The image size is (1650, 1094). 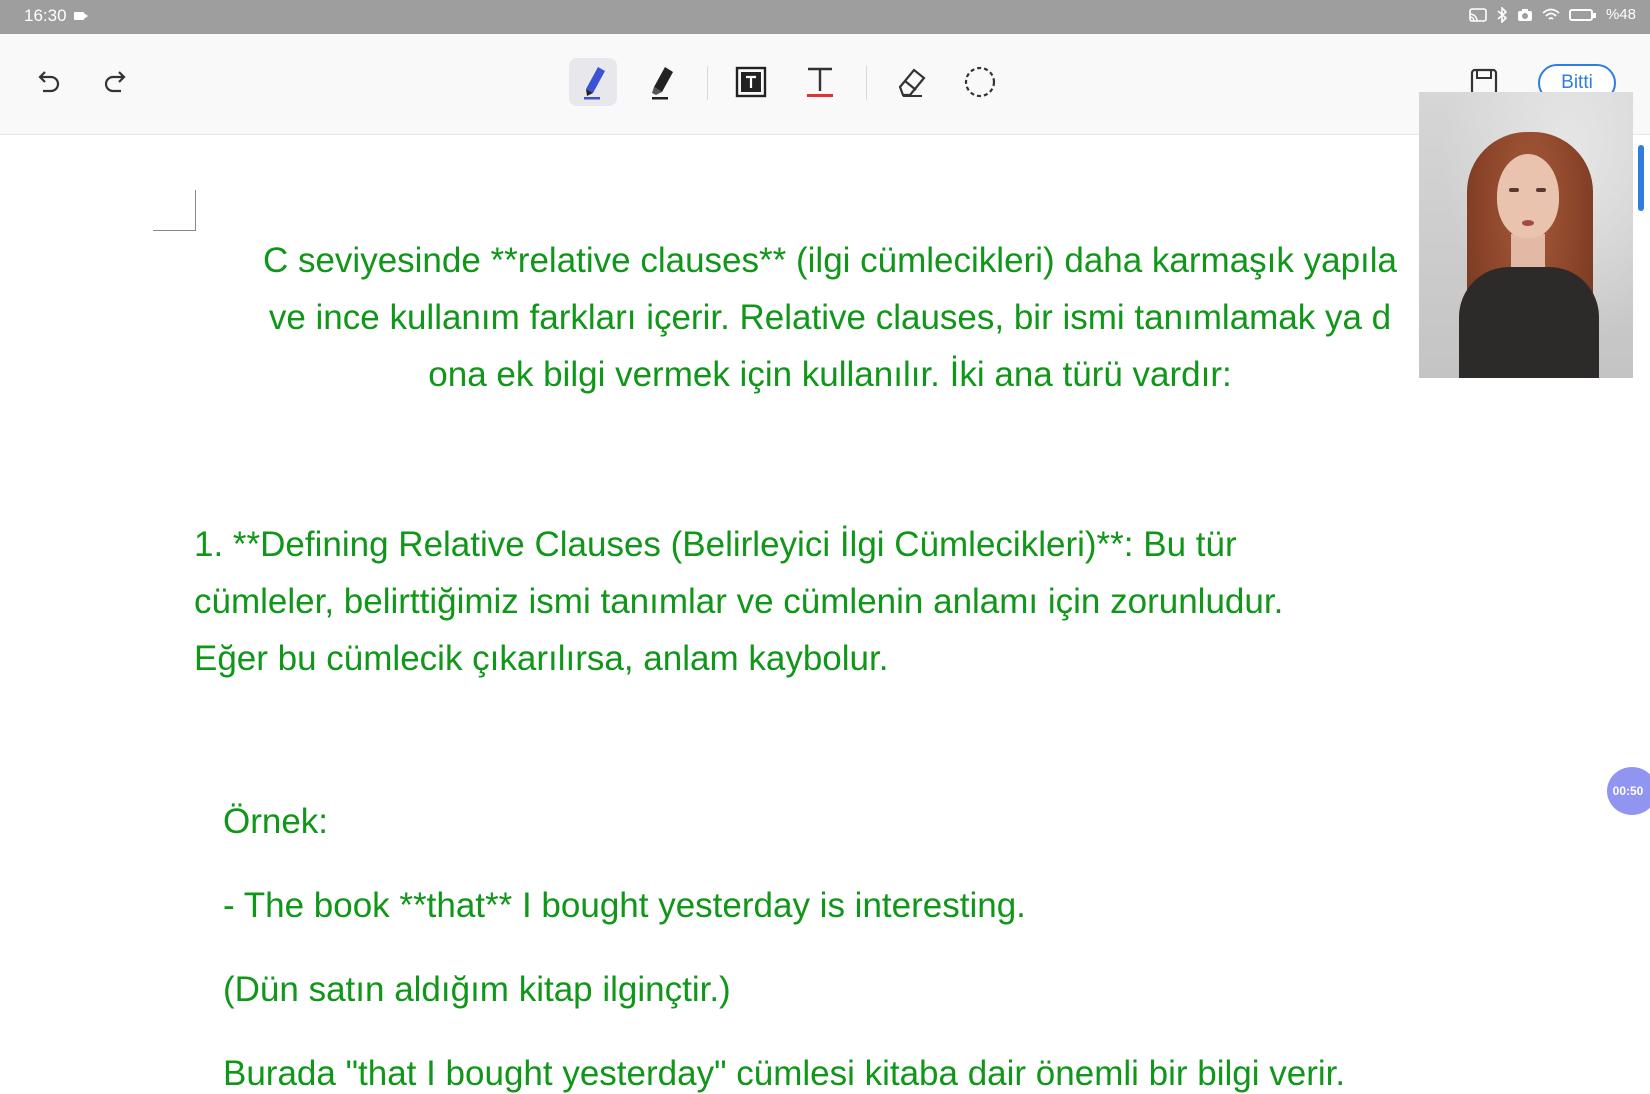 I want to click on screen-record-icon, so click(x=81, y=16).